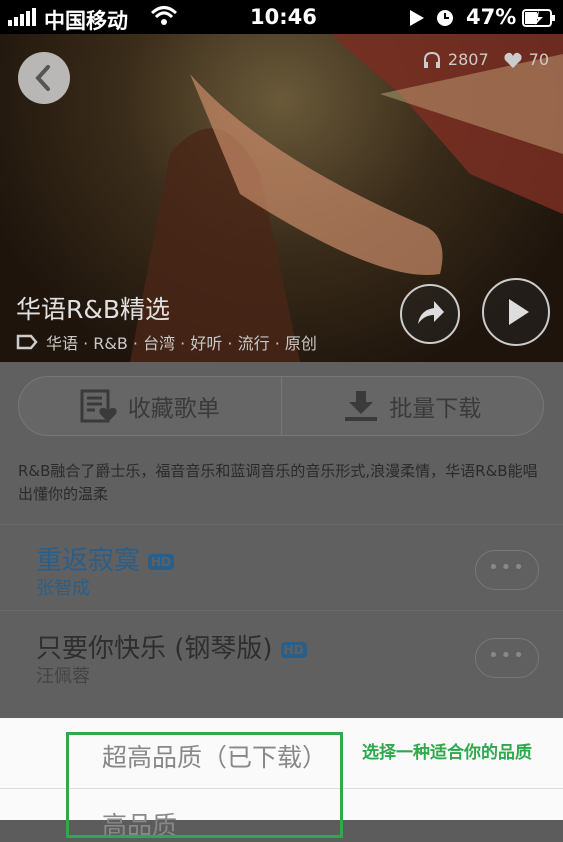  What do you see at coordinates (98, 406) in the screenshot?
I see `collect-playlist-icon` at bounding box center [98, 406].